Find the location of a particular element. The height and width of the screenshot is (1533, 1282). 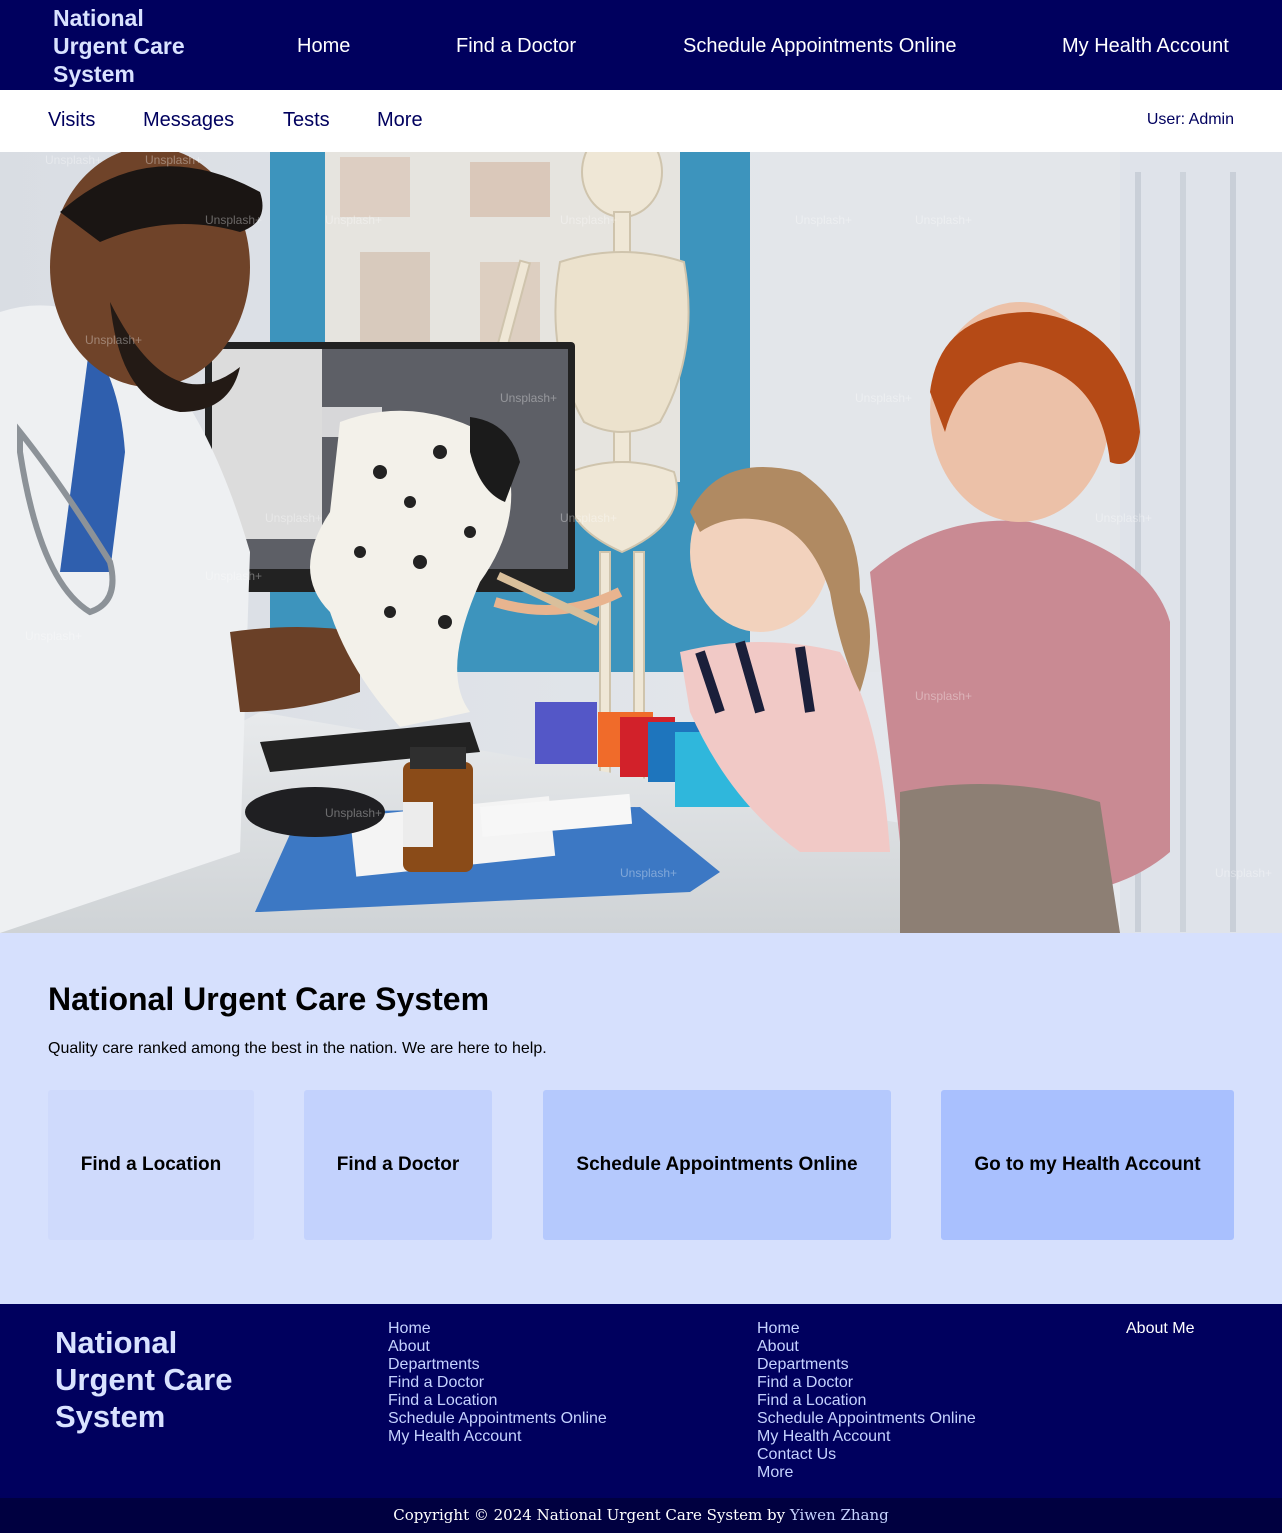

subnav-visits-link: Visits is located at coordinates (71, 120).